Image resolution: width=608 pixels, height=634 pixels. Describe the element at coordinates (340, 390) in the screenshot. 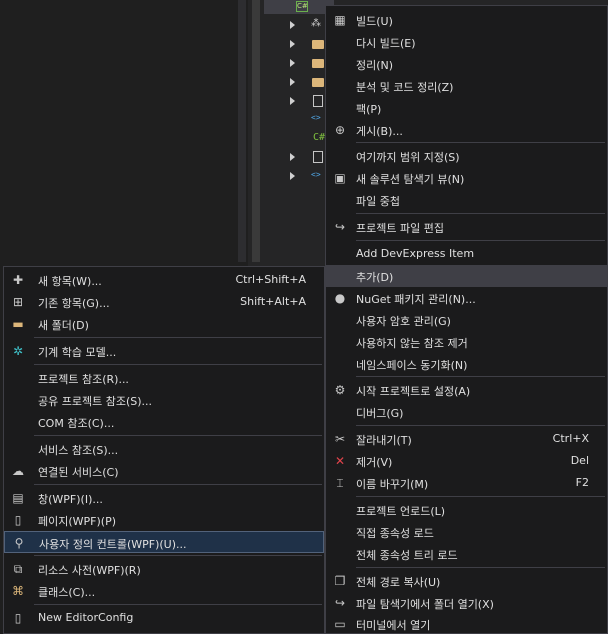

I see `gear-icon: ⚙` at that location.